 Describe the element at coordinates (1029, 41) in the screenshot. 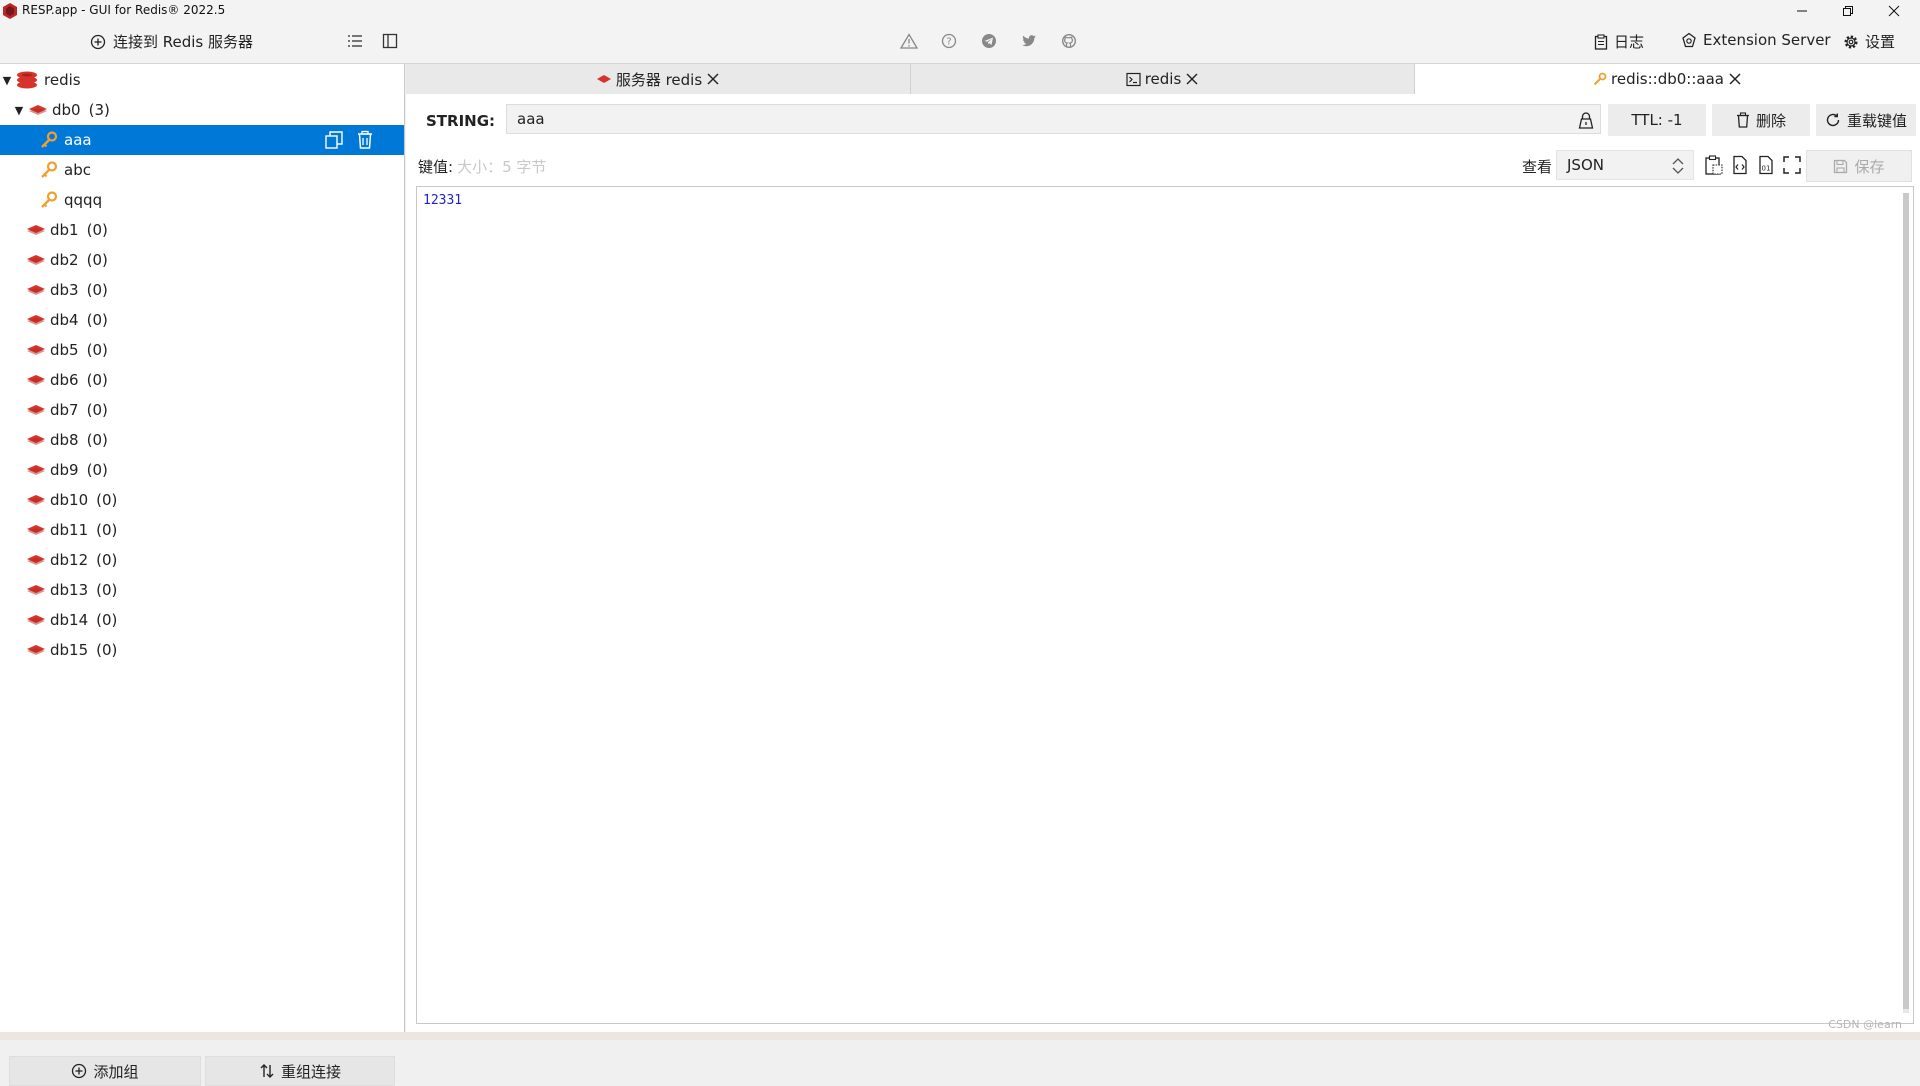

I see `twitter-icon` at that location.